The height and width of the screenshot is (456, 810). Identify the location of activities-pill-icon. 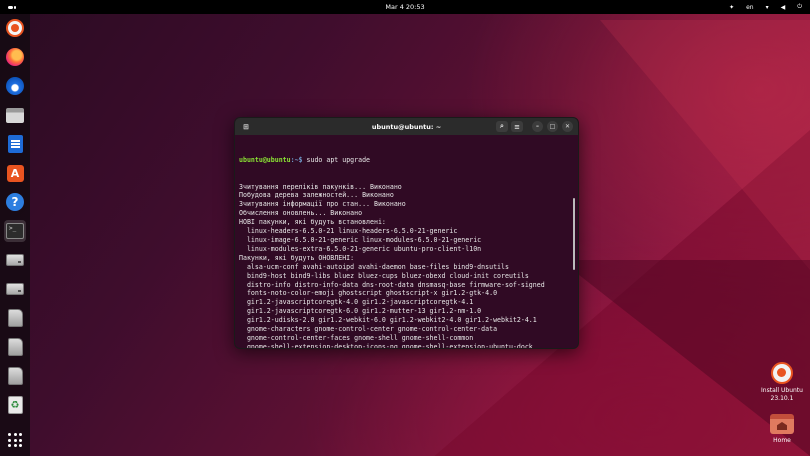
(10, 7).